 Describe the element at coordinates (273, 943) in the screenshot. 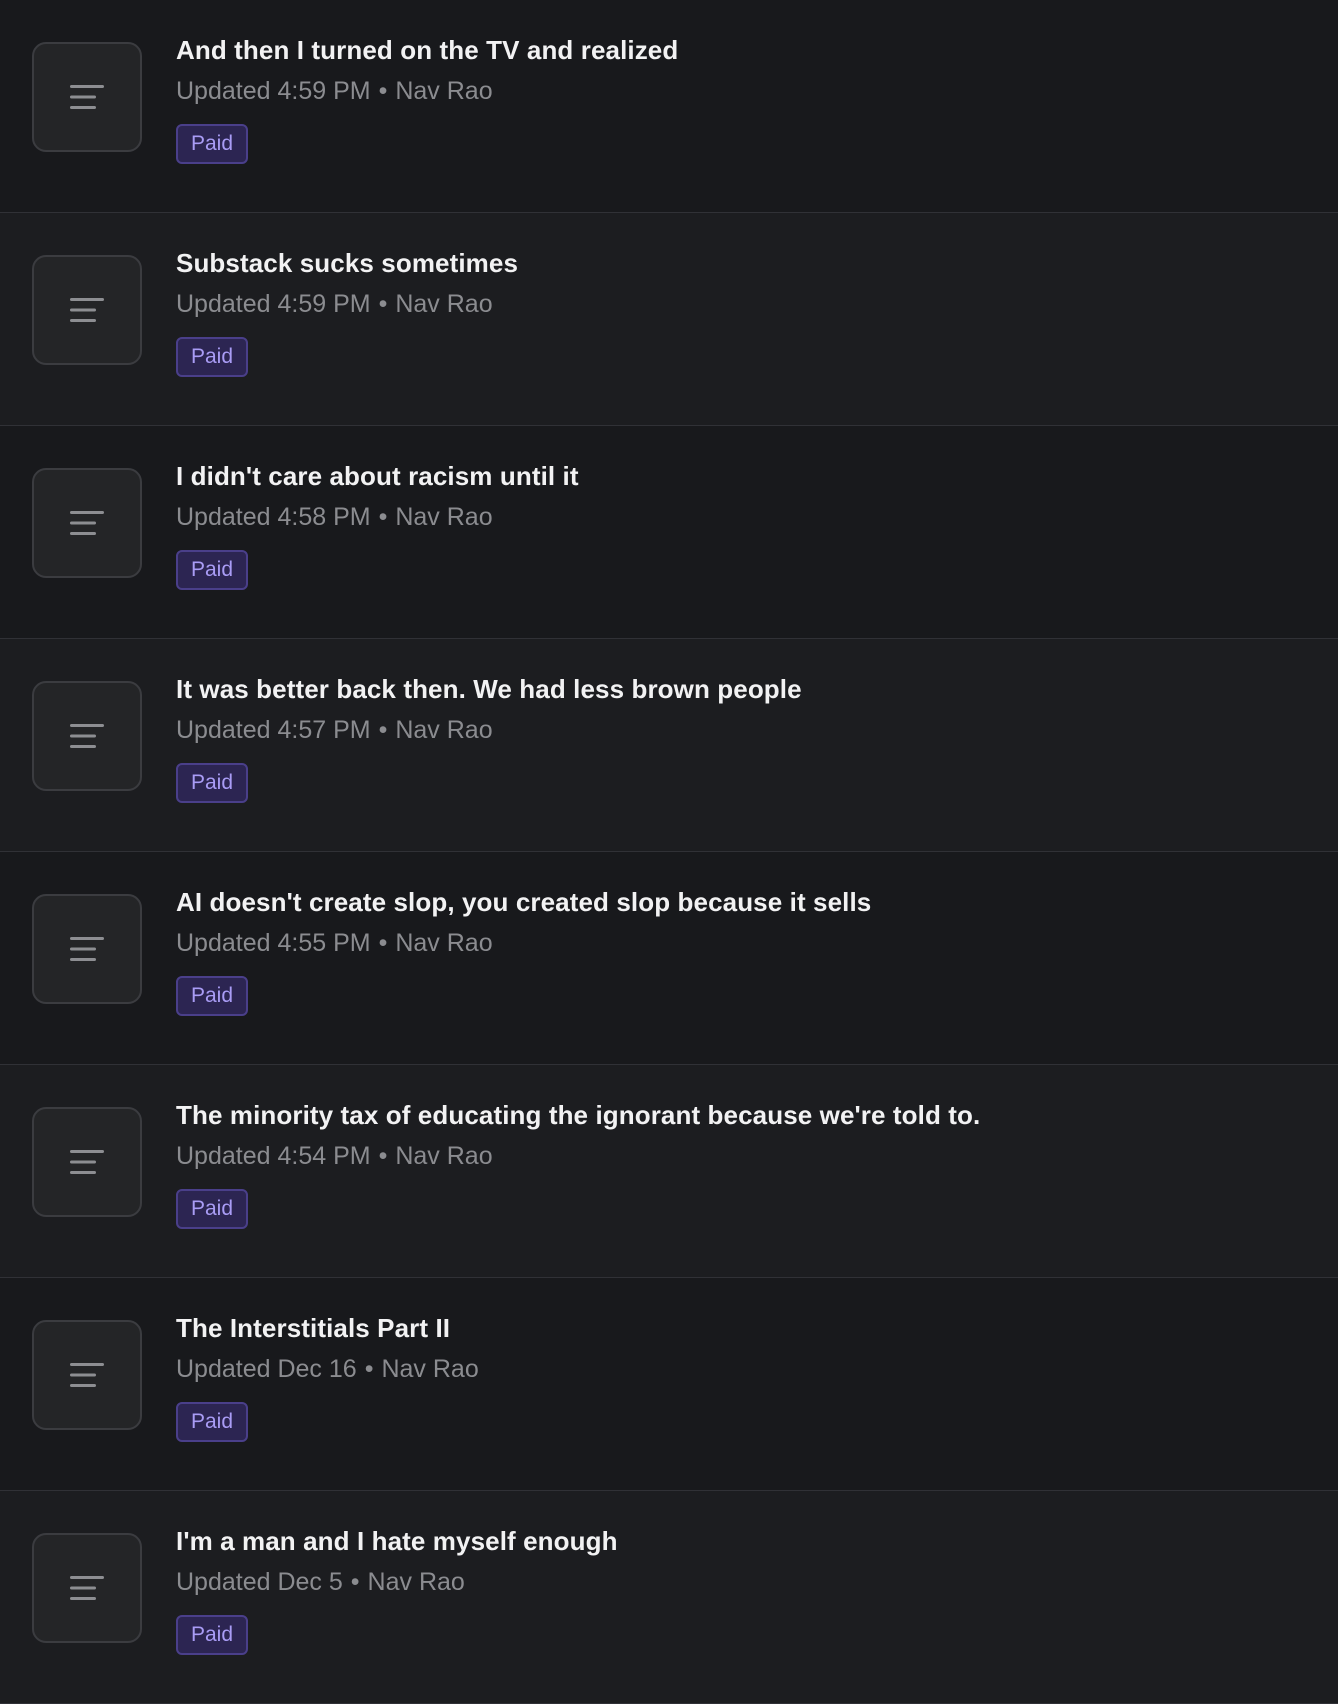

I see `post-updated: Updated 4:55 PM` at that location.